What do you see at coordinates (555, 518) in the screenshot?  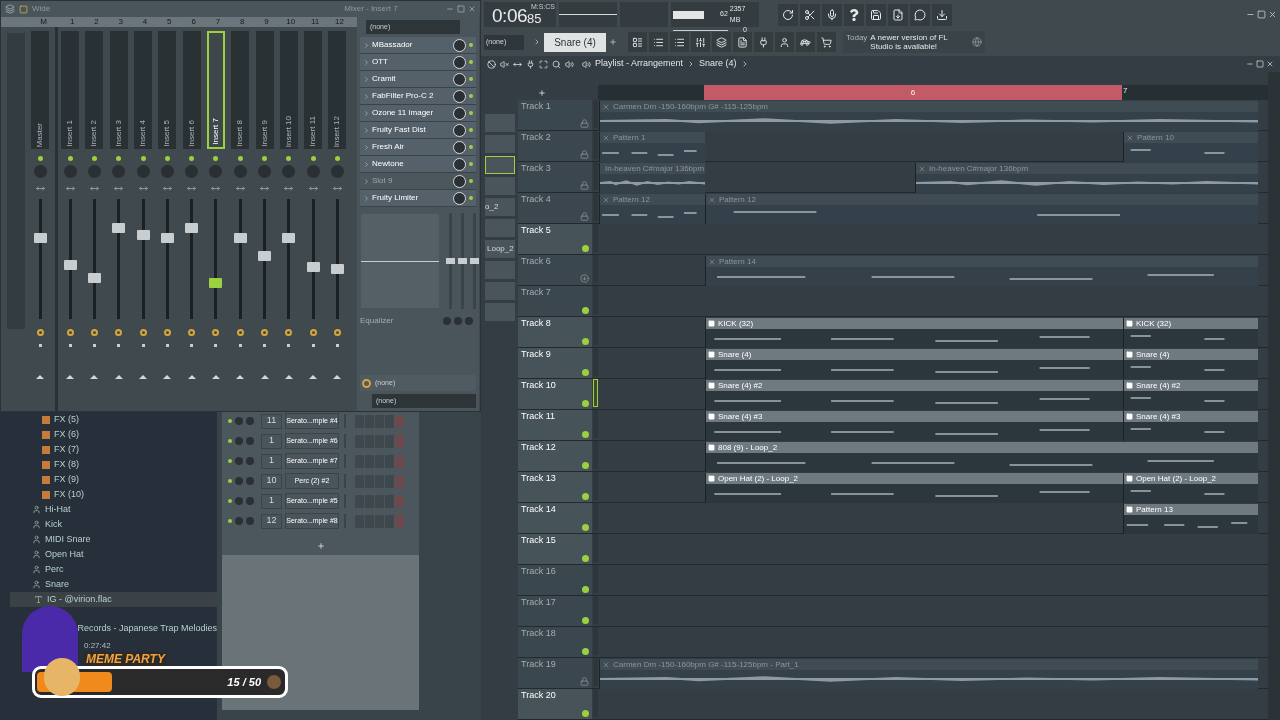 I see `track-header: Track 14` at bounding box center [555, 518].